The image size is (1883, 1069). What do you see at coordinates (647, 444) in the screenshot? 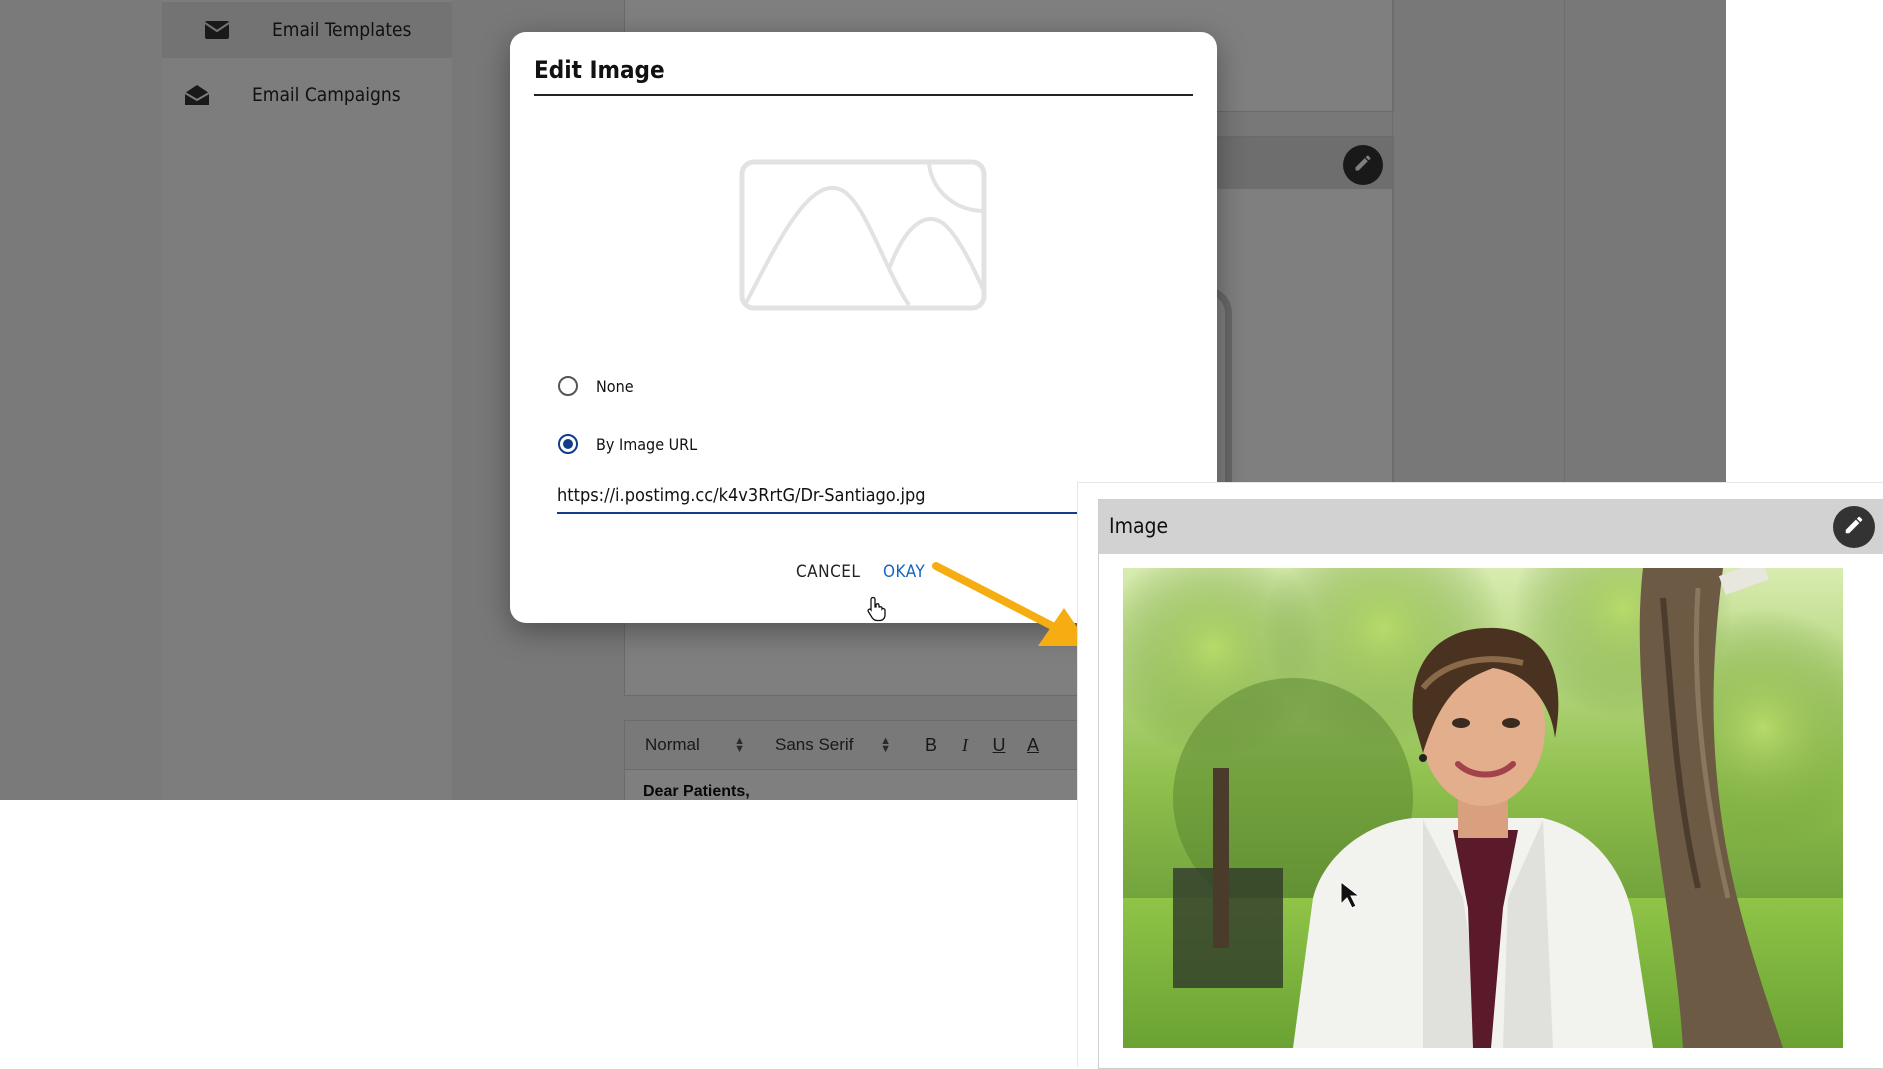
I see `option-label: By Image URL` at bounding box center [647, 444].